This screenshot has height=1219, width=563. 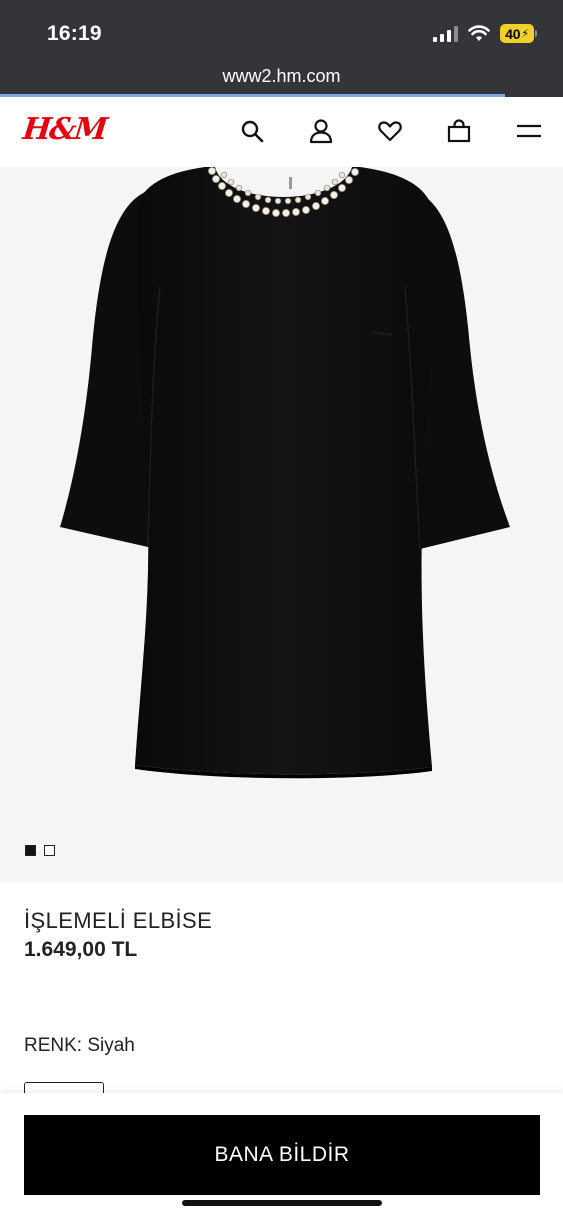 What do you see at coordinates (281, 132) in the screenshot?
I see `site-header: H&M` at bounding box center [281, 132].